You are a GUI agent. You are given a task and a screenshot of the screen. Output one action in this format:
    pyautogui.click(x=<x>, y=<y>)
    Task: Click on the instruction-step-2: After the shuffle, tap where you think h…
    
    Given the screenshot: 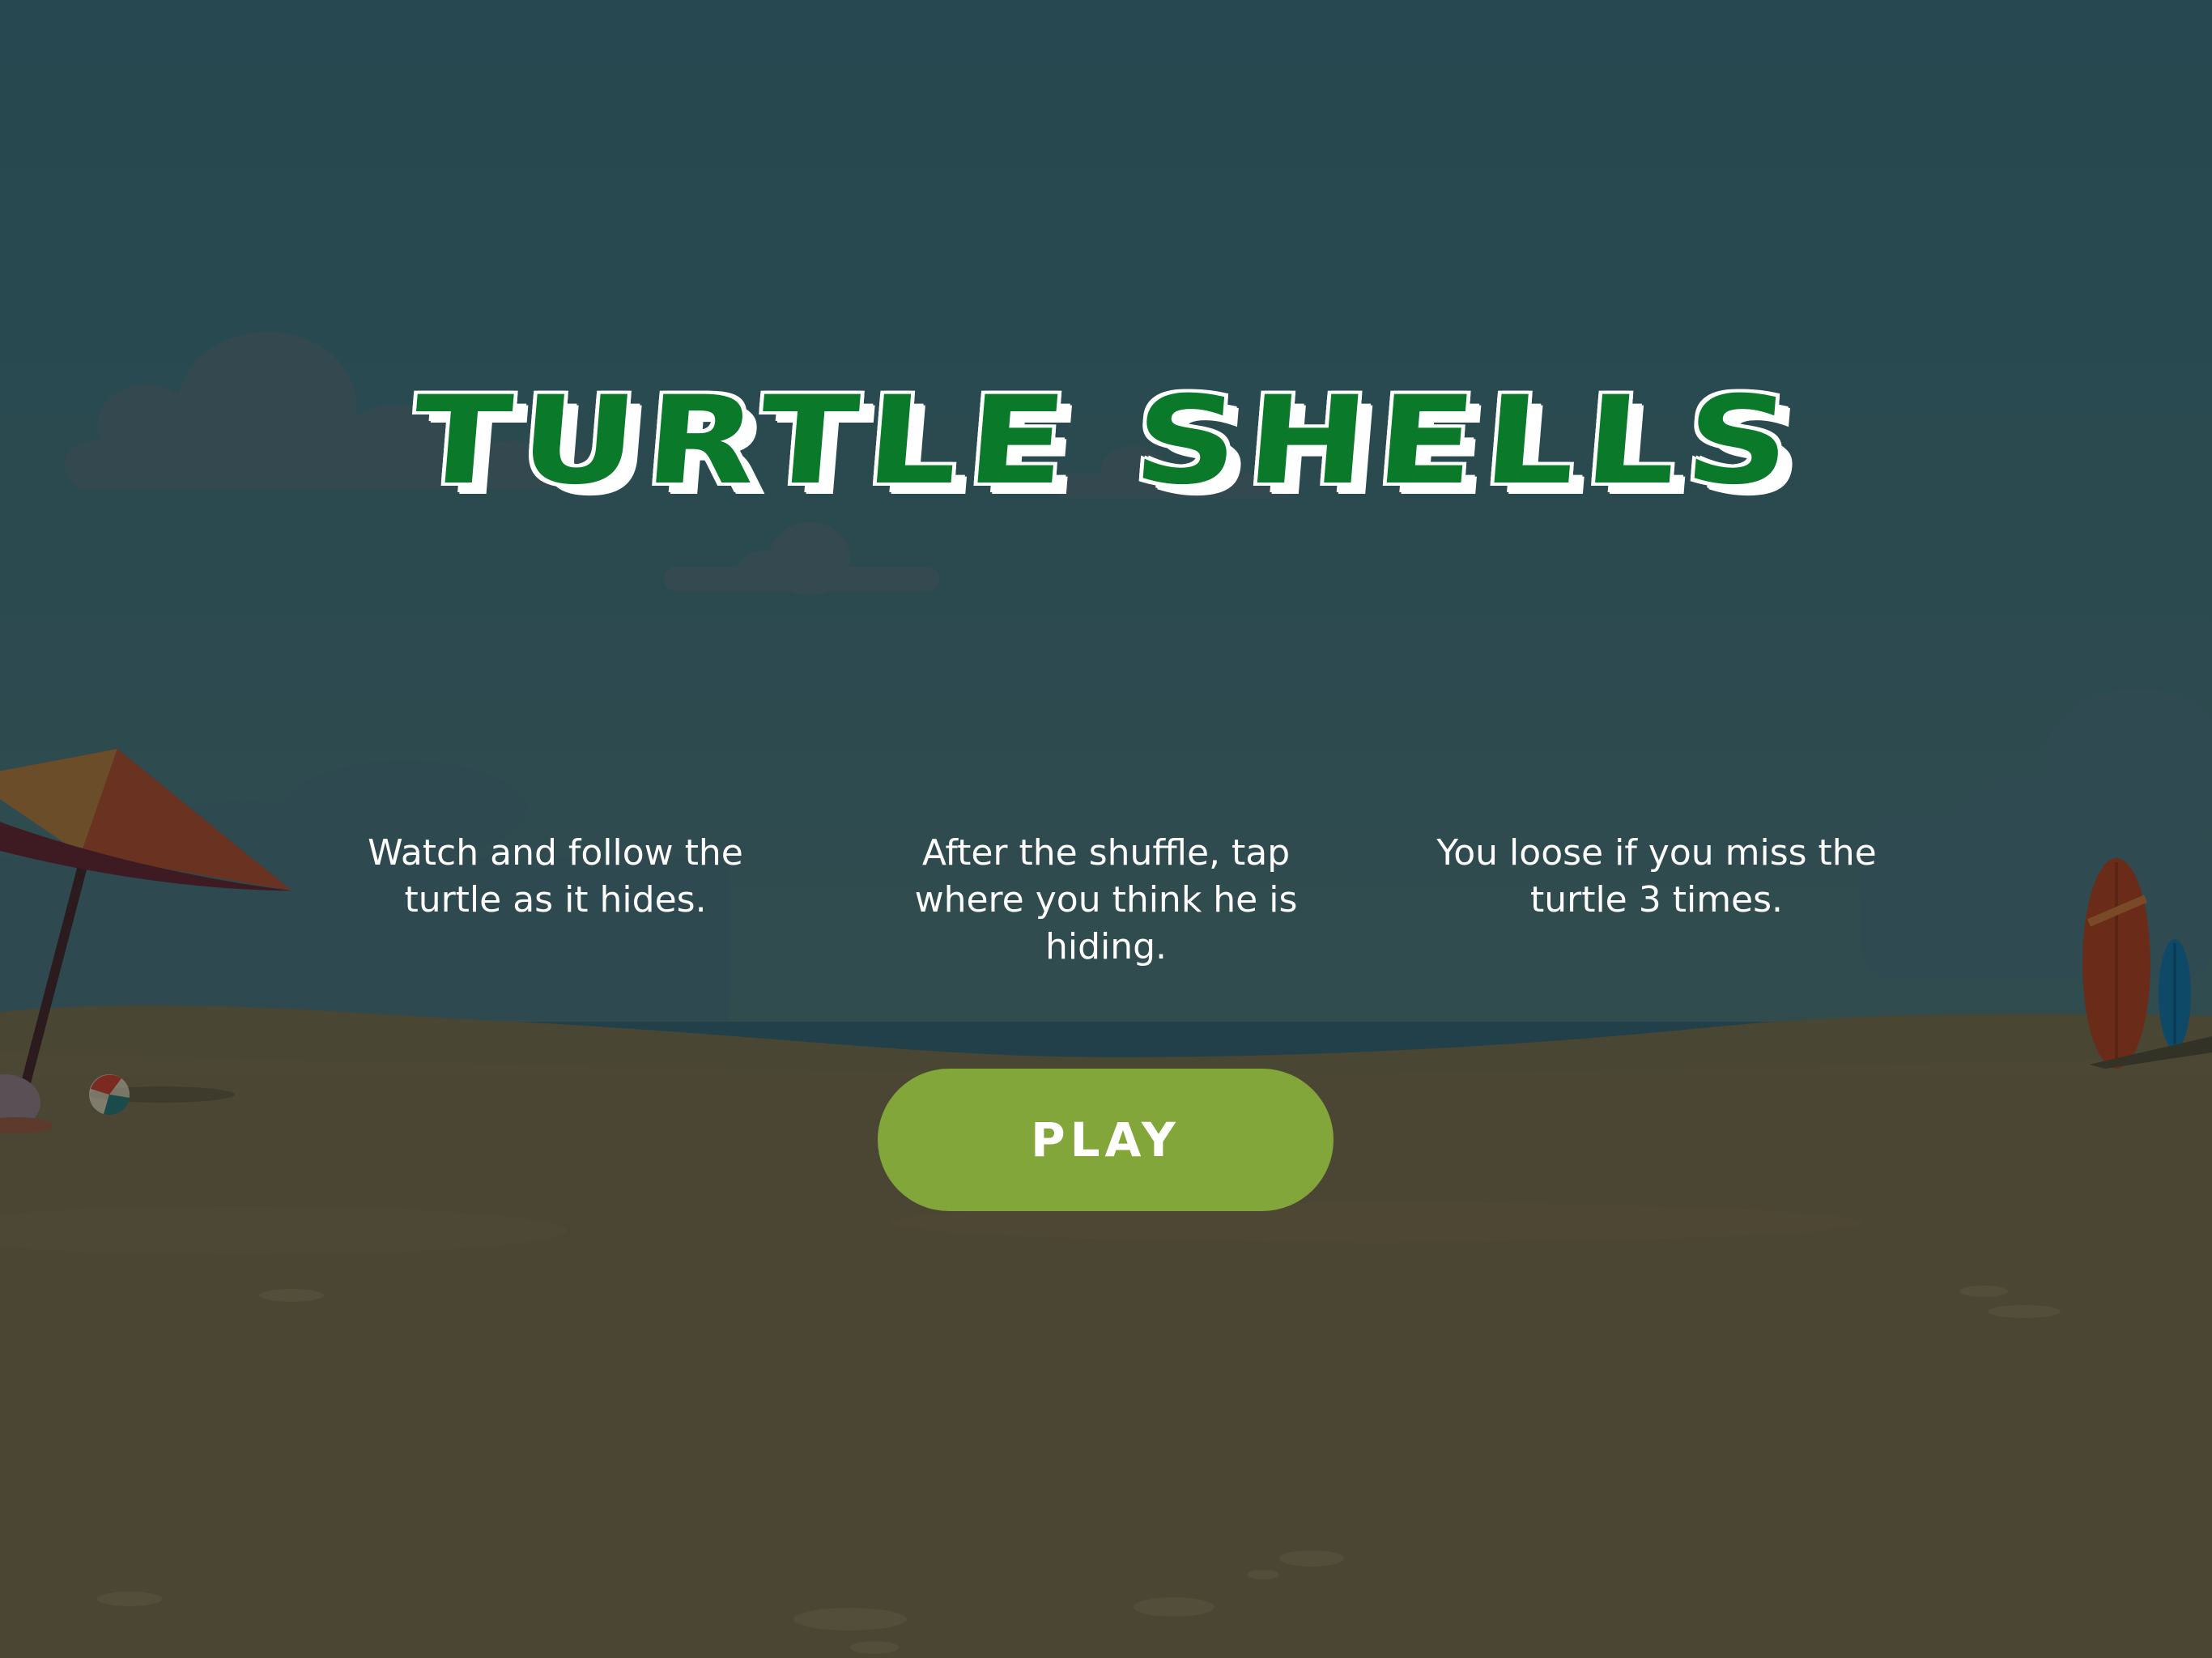 What is the action you would take?
    pyautogui.click(x=1106, y=899)
    